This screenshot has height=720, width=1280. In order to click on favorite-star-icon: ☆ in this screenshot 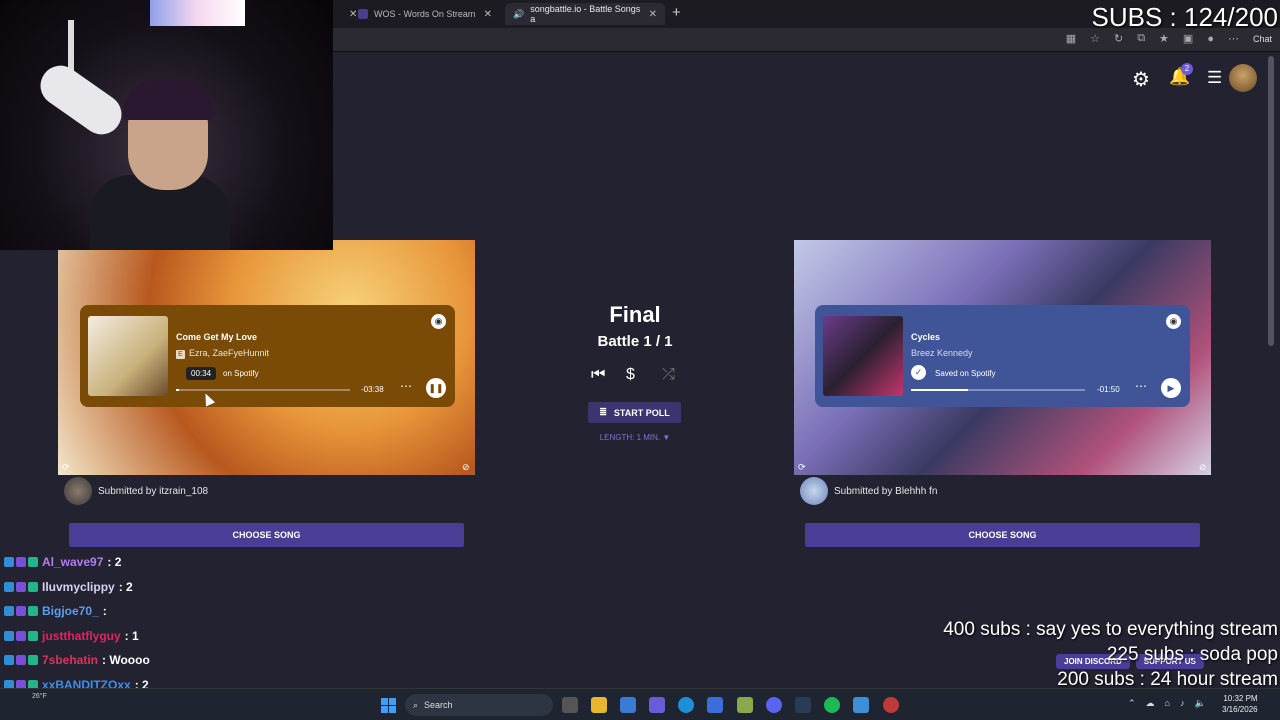, I will do `click(1095, 38)`.